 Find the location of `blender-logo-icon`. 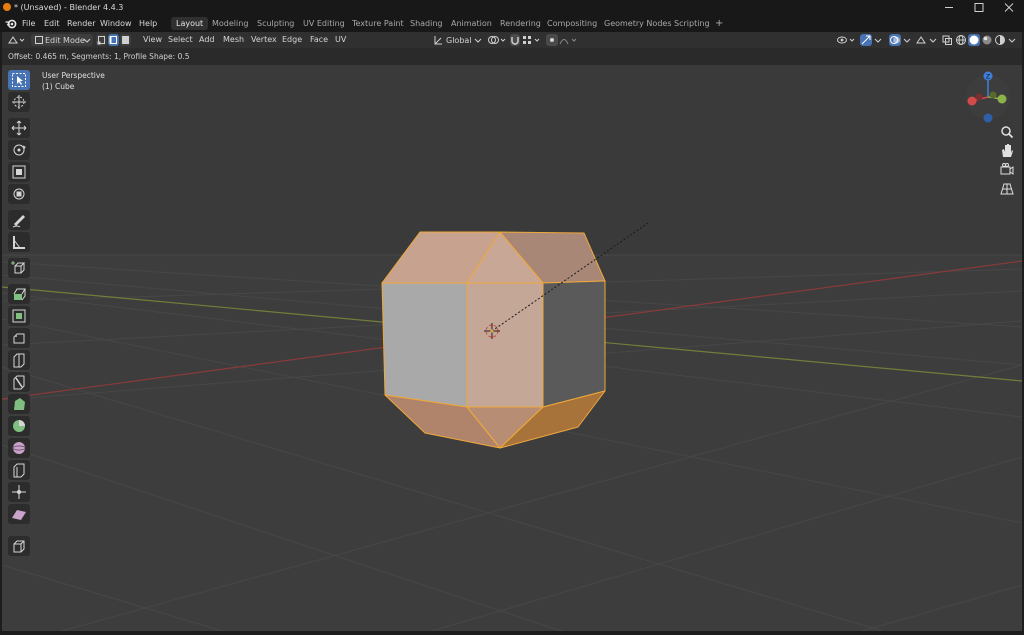

blender-logo-icon is located at coordinates (11, 23).